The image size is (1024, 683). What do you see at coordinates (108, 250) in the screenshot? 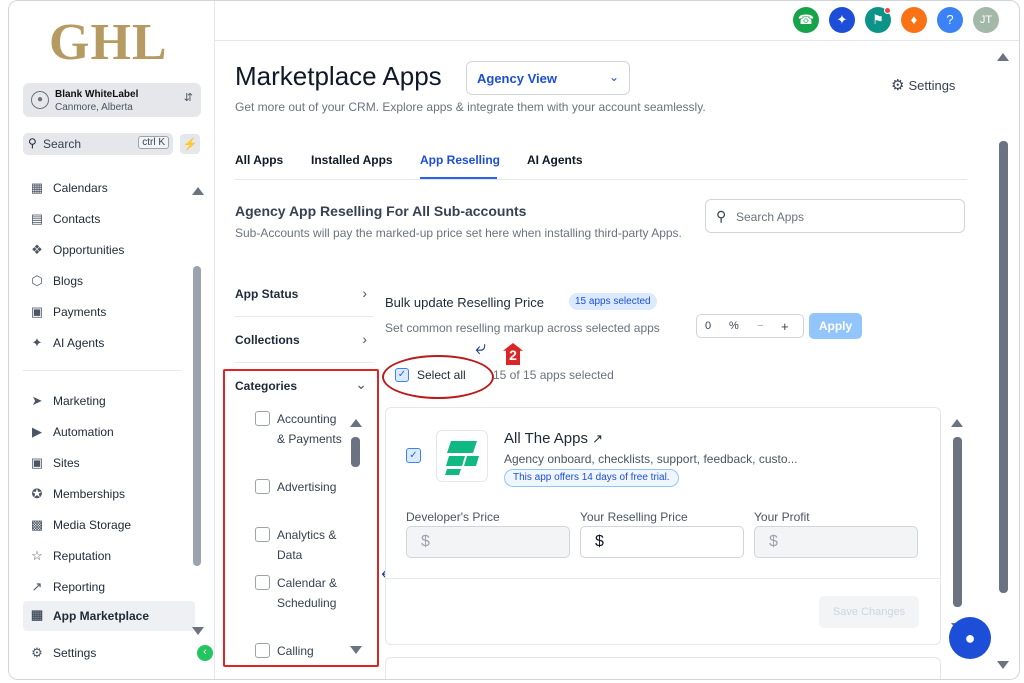
I see `sidebar-item-opportunities: ❖ Opportunities` at bounding box center [108, 250].